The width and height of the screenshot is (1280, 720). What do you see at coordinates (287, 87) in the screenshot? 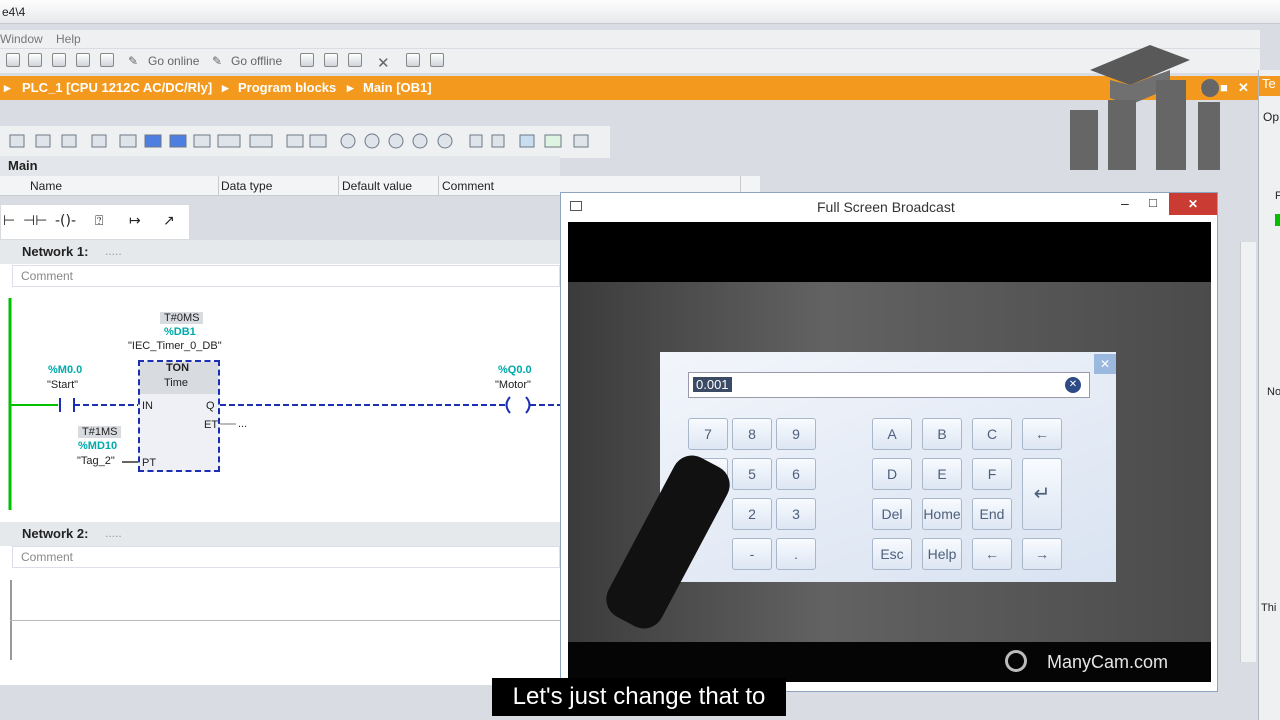
I see `breadcrumb-program-blocks: Program blocks` at bounding box center [287, 87].